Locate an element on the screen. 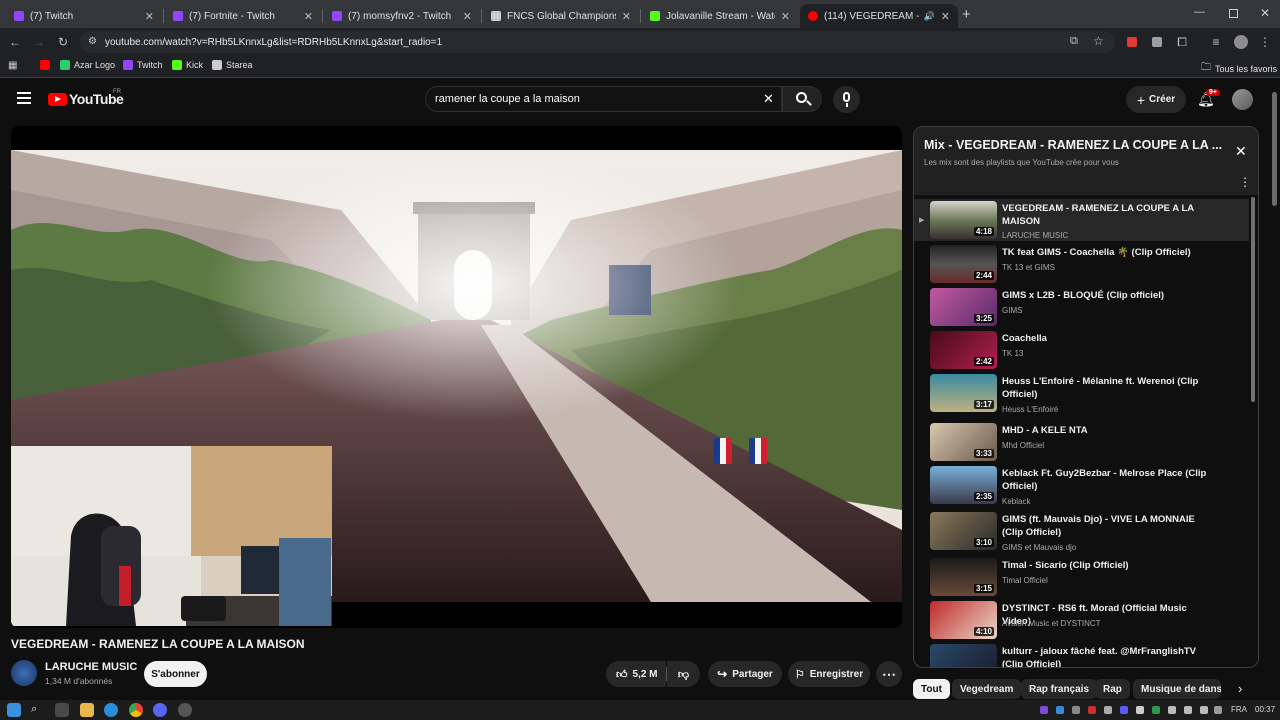 Image resolution: width=1280 pixels, height=720 pixels. clear-search-icon: ✕ is located at coordinates (768, 99).